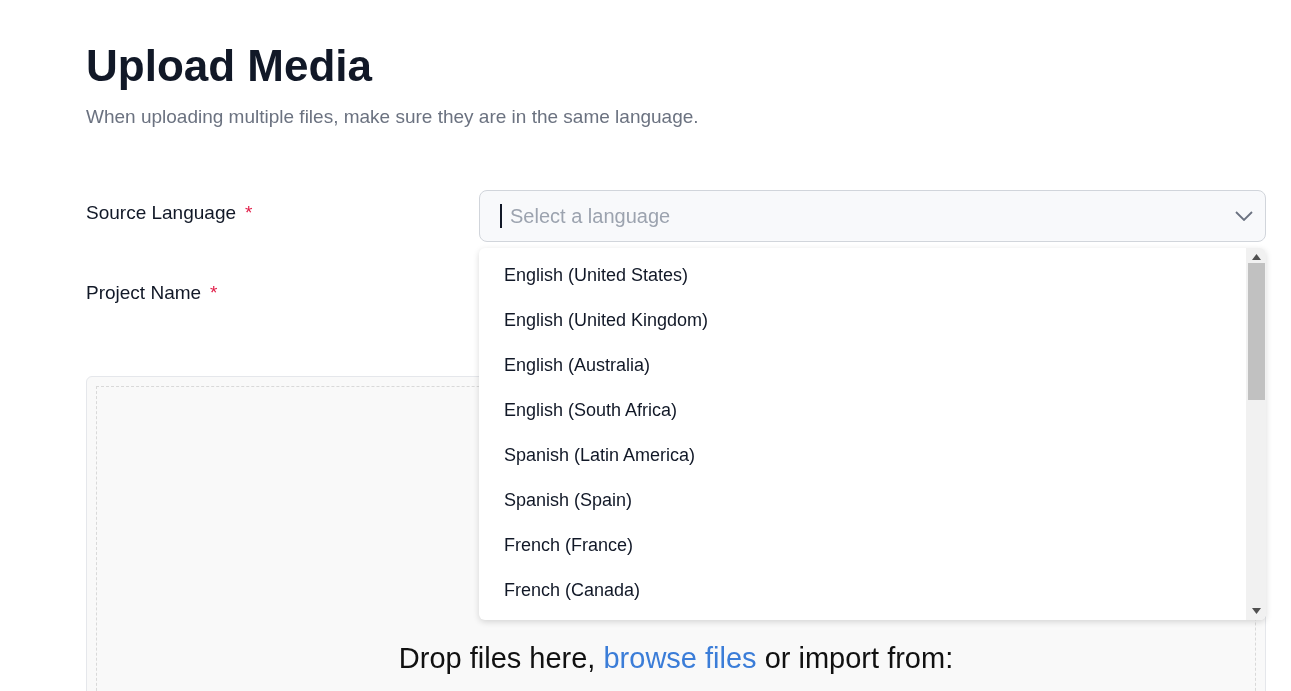 Image resolution: width=1291 pixels, height=691 pixels. Describe the element at coordinates (144, 293) in the screenshot. I see `field-label: Project Name` at that location.